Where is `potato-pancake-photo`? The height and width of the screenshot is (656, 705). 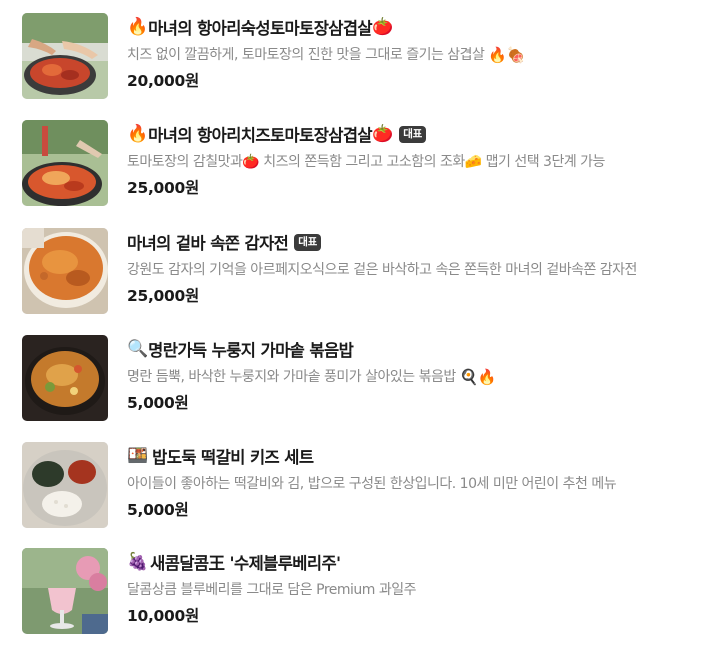 potato-pancake-photo is located at coordinates (65, 271).